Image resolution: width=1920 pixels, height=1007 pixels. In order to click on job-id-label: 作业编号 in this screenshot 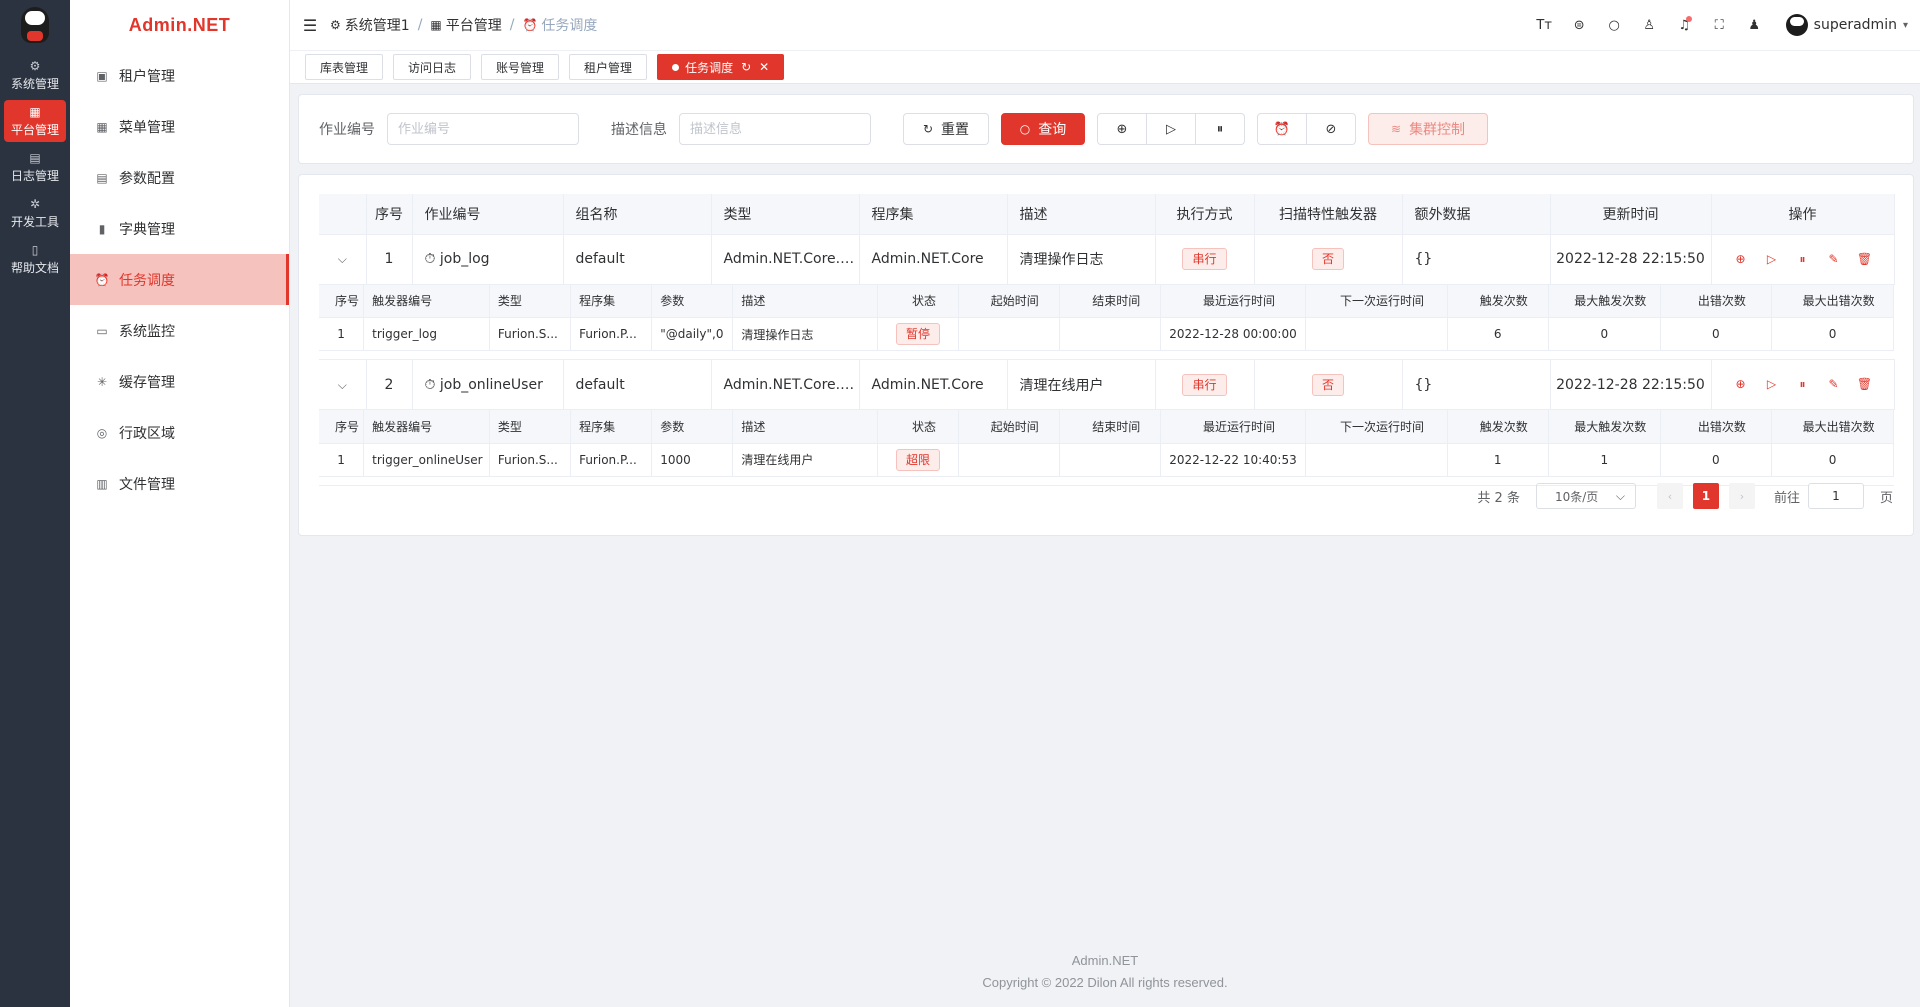, I will do `click(347, 130)`.